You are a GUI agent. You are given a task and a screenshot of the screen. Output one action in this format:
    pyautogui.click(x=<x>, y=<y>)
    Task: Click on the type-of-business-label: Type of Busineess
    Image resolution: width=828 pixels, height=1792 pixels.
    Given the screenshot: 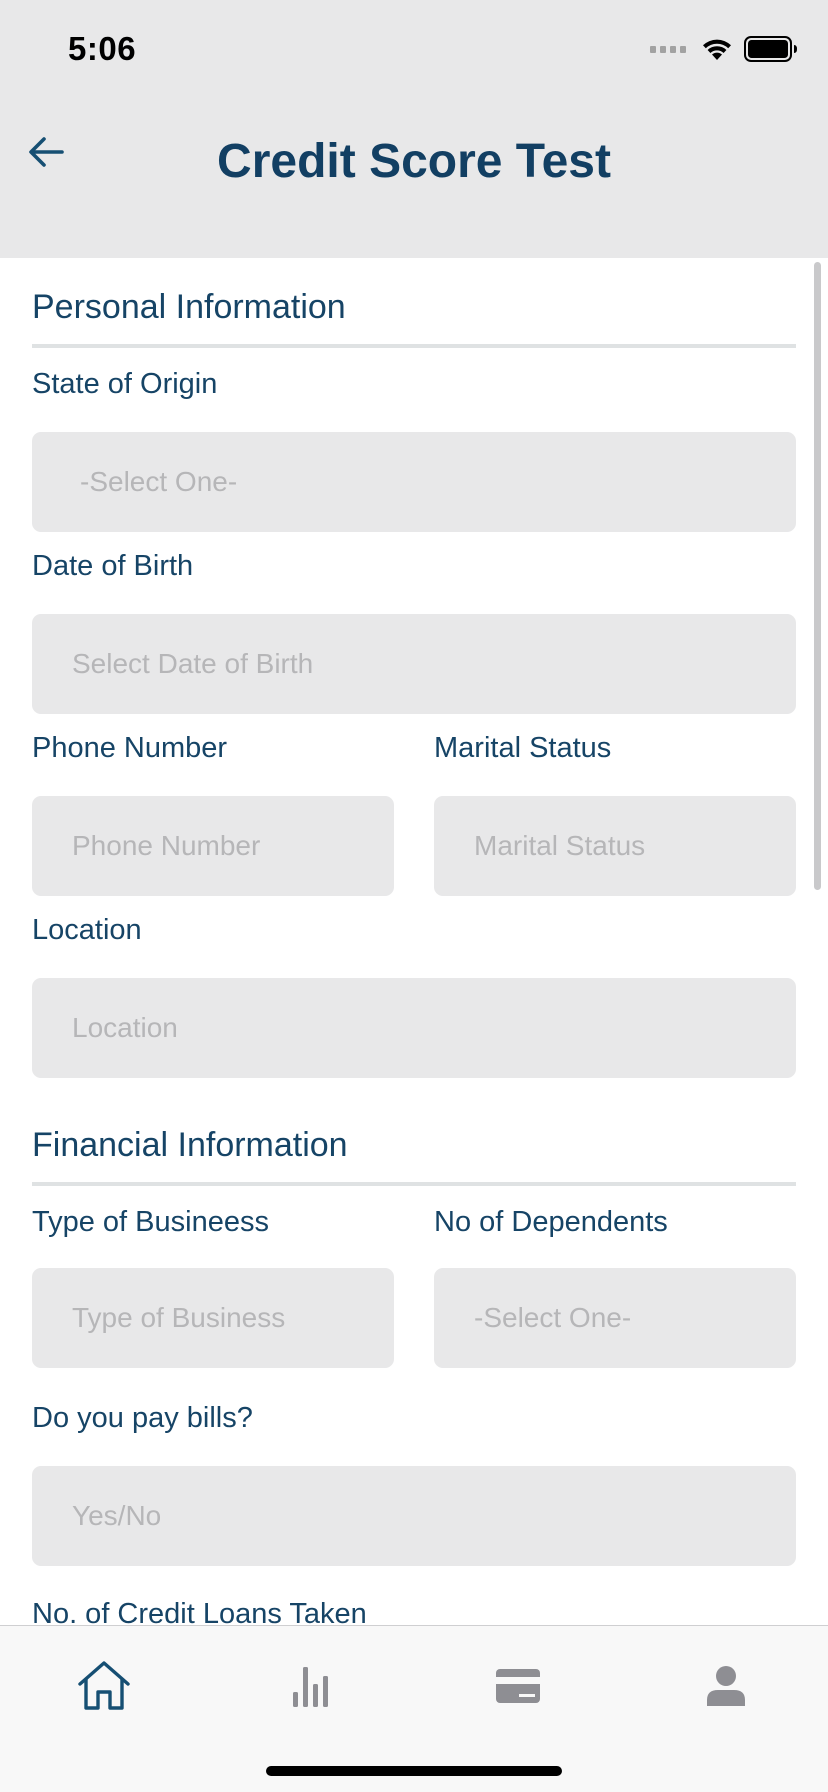 What is the action you would take?
    pyautogui.click(x=150, y=1222)
    